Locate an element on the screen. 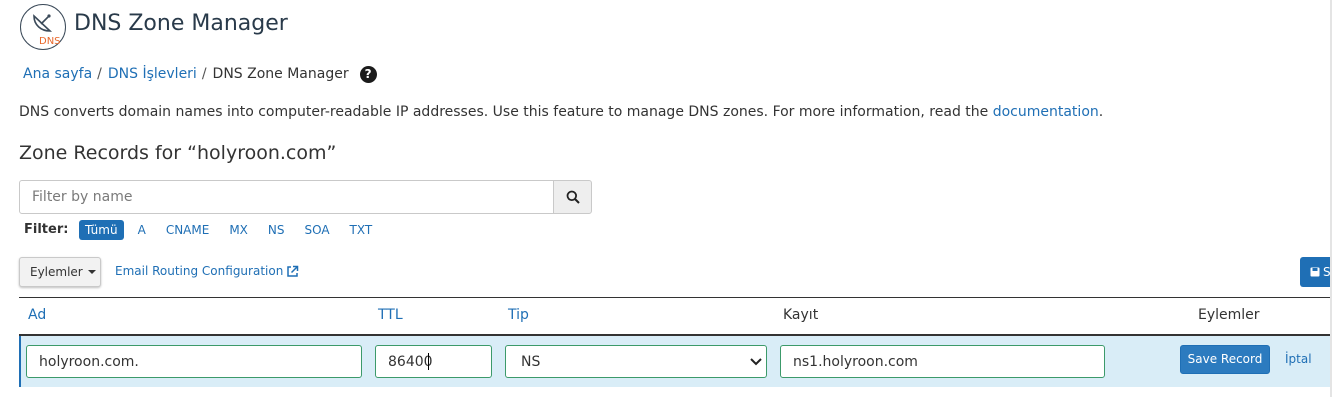 The image size is (1332, 397). column-header-ttl: TTL is located at coordinates (390, 315).